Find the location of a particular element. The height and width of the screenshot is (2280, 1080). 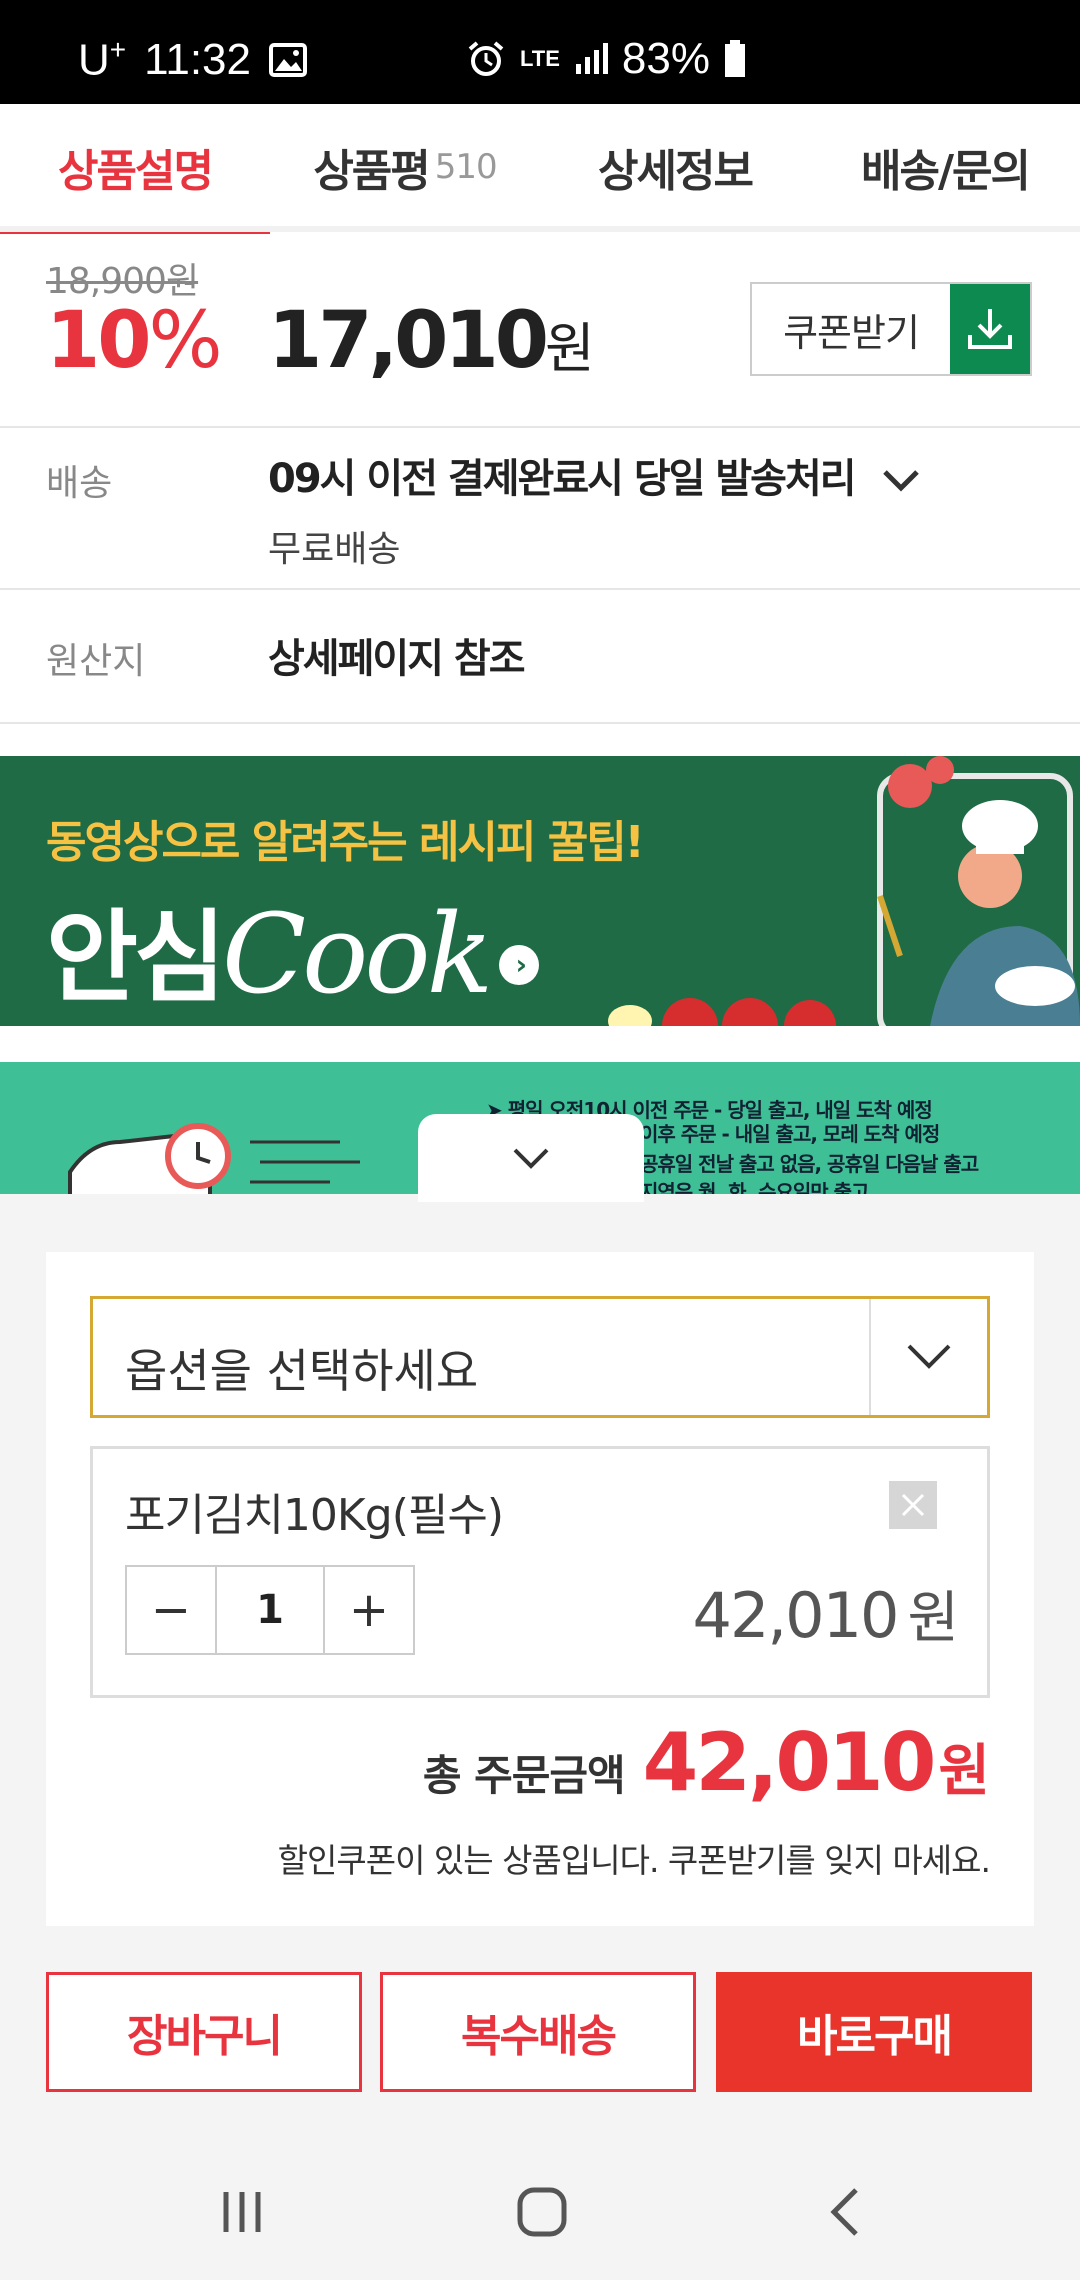

truck-icon is located at coordinates (214, 1159).